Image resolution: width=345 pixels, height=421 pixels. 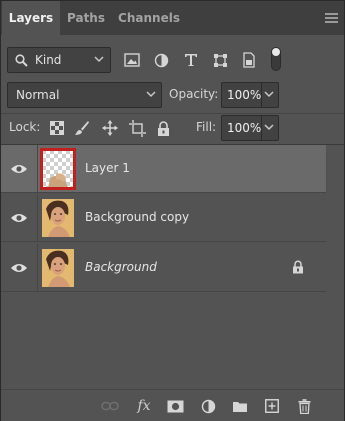 I want to click on tab-channels: Channels, so click(x=149, y=18).